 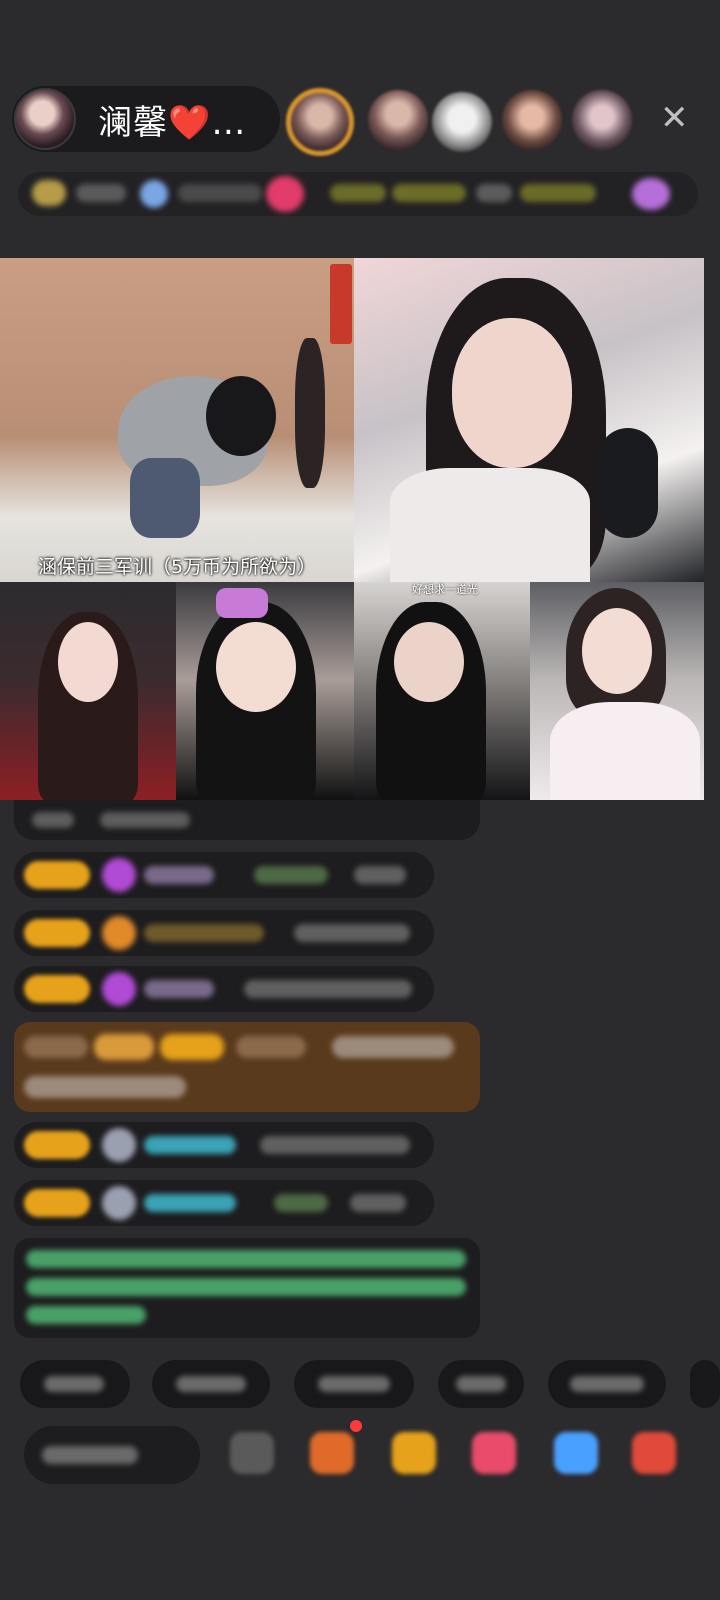 What do you see at coordinates (112, 1455) in the screenshot?
I see `chat-input` at bounding box center [112, 1455].